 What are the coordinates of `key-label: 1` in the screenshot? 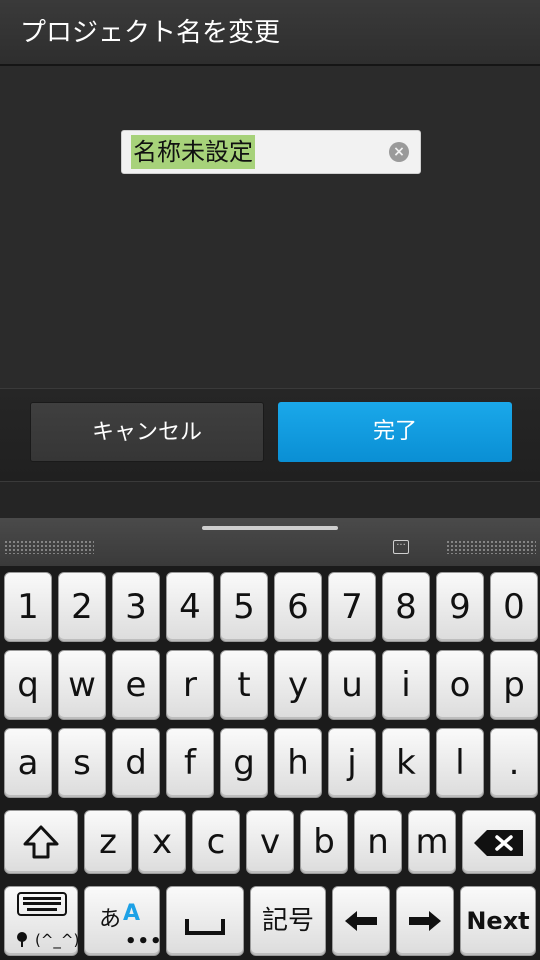 It's located at (28, 607).